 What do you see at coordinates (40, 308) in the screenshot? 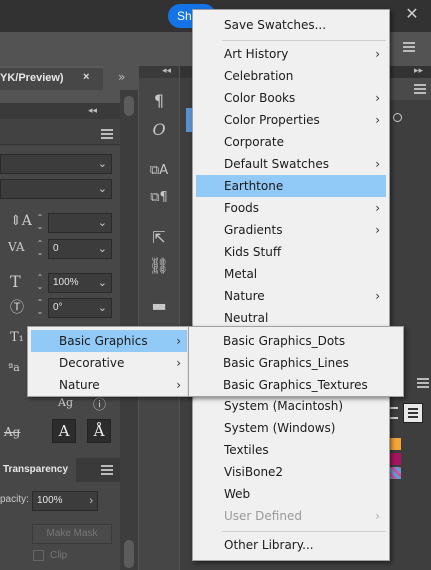
I see `rotation-stepper: ⌃ ⌄` at bounding box center [40, 308].